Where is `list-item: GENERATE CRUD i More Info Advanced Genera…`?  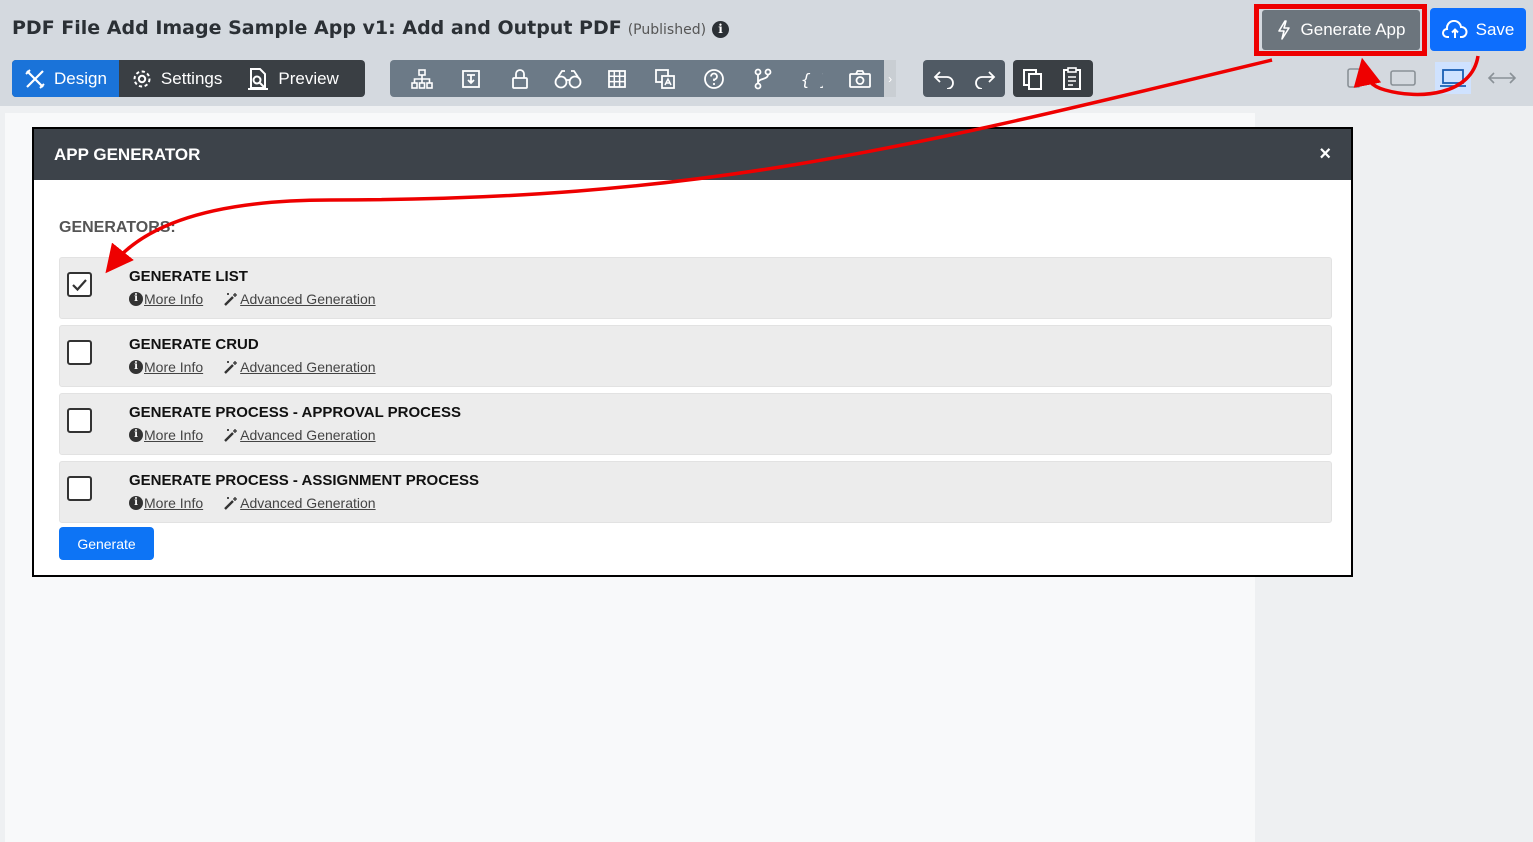 list-item: GENERATE CRUD i More Info Advanced Genera… is located at coordinates (695, 356).